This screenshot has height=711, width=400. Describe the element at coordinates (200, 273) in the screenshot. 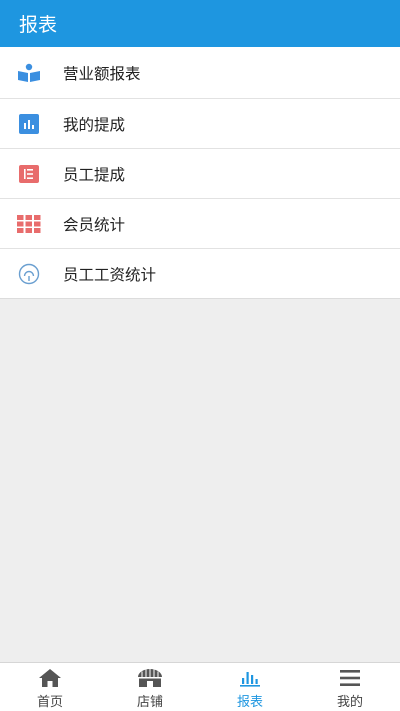

I see `menu-item-staff-salary-stats: 员工工资统计` at that location.